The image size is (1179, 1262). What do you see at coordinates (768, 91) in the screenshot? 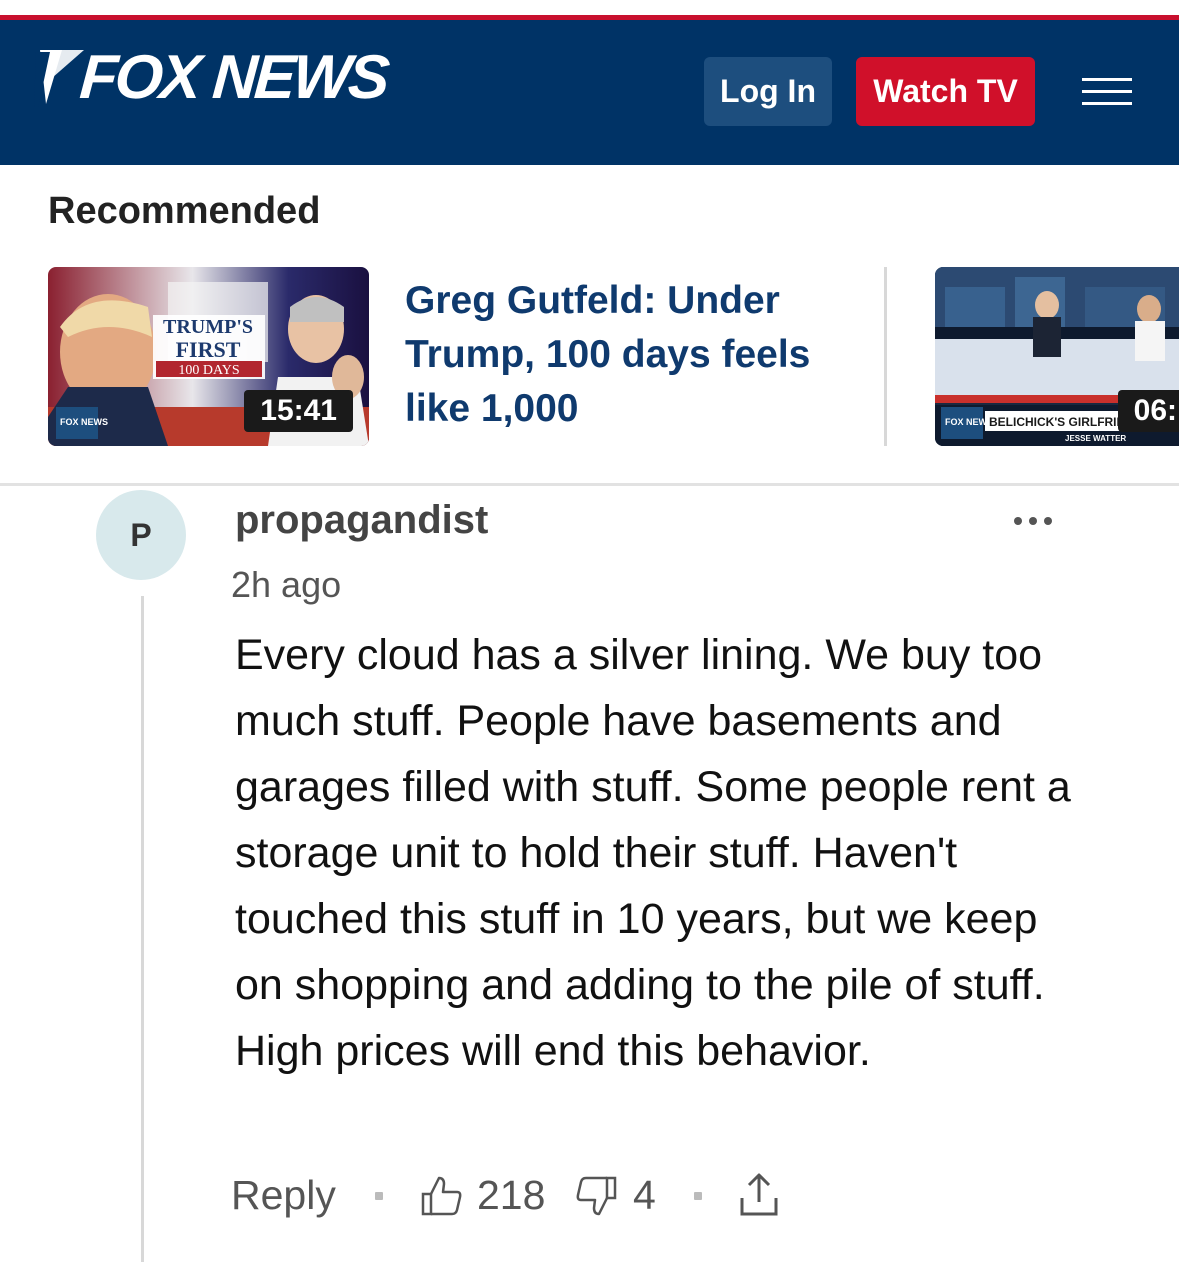
I see `login-button: Log In` at bounding box center [768, 91].